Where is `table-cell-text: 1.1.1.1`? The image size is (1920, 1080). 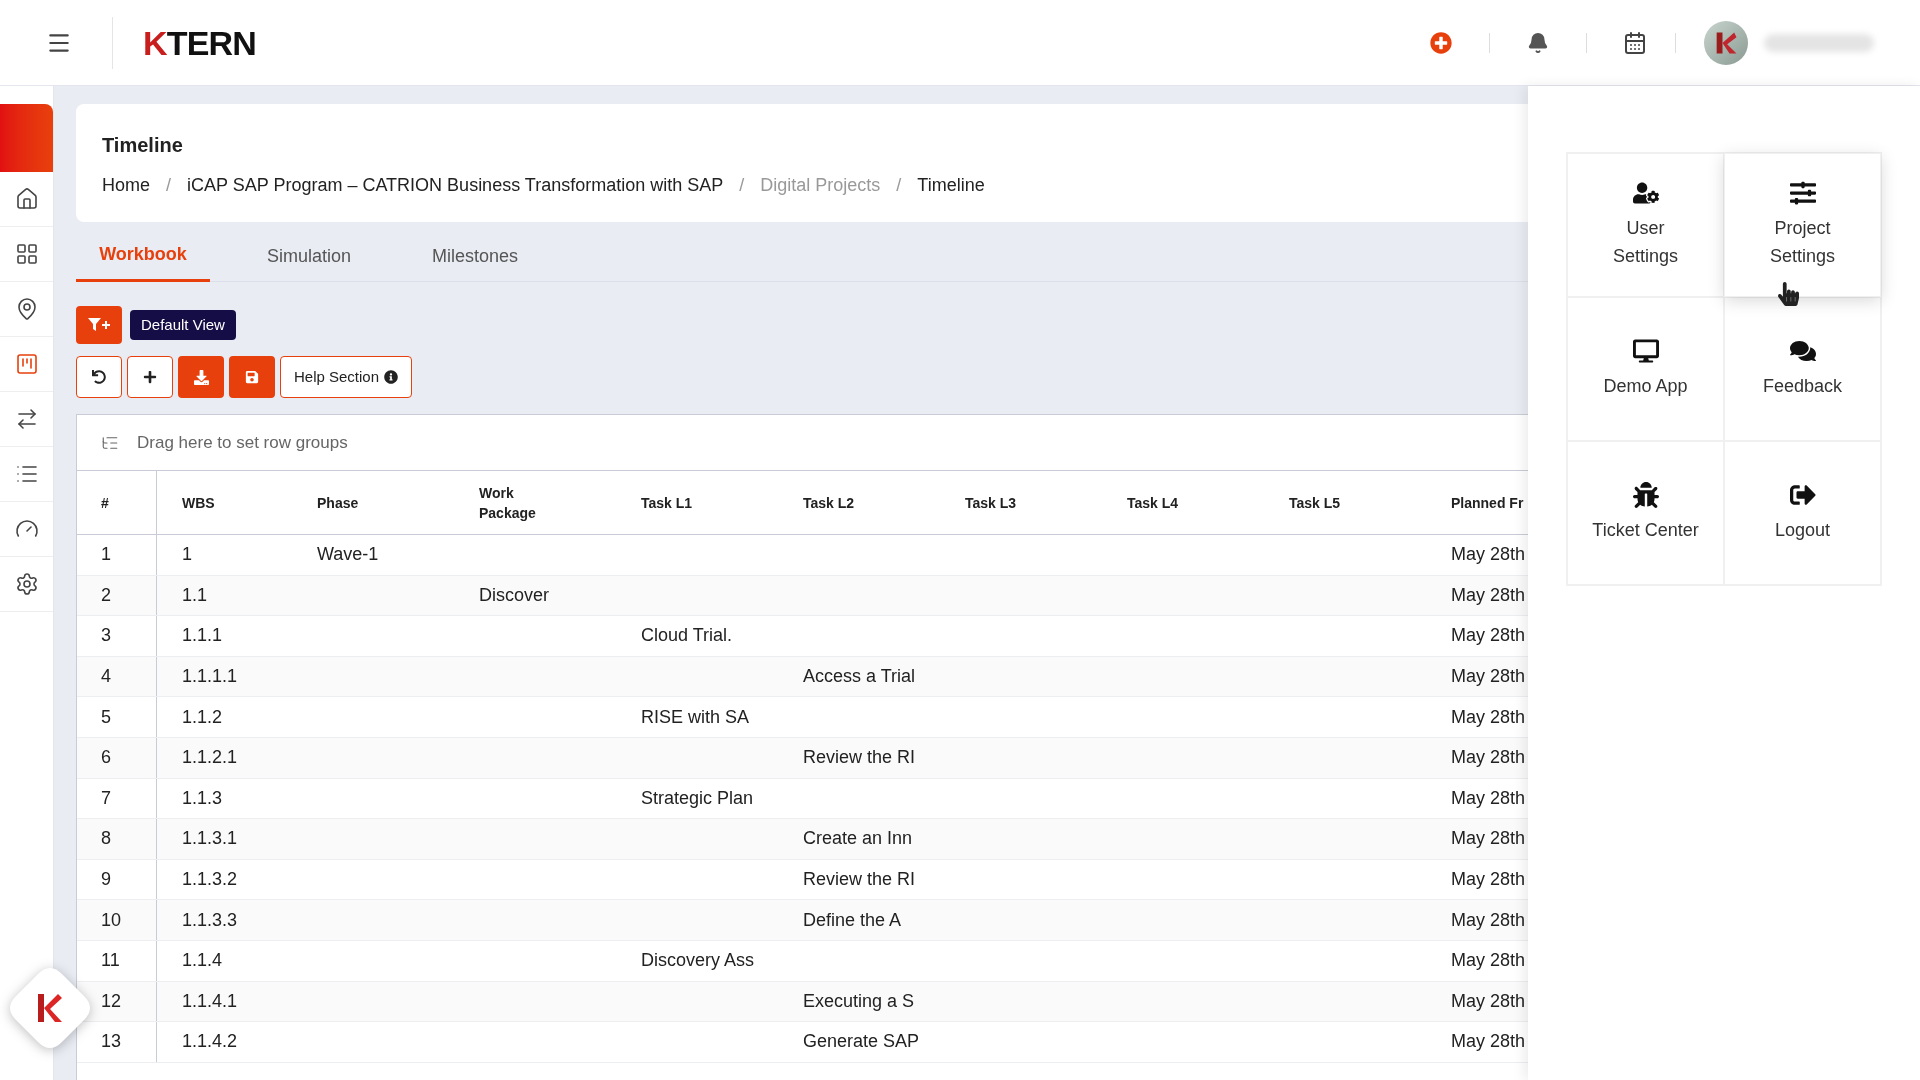 table-cell-text: 1.1.1.1 is located at coordinates (210, 677).